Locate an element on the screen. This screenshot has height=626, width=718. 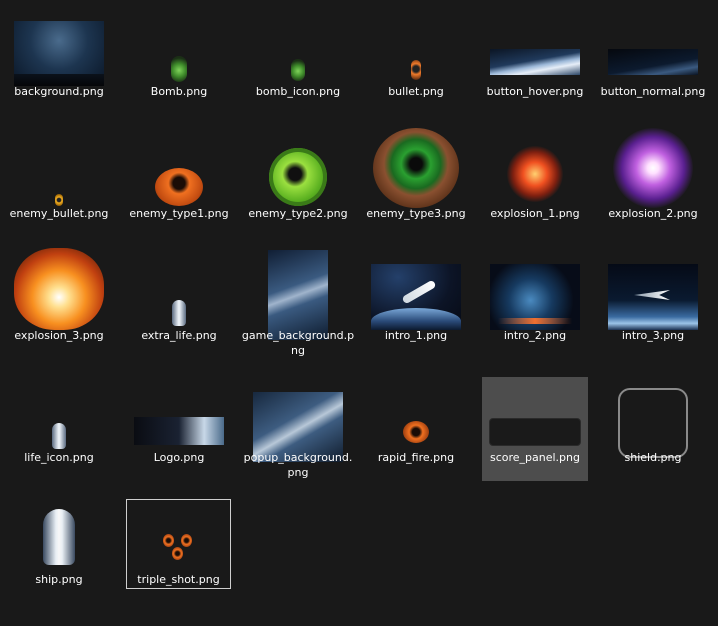
file-name: game_background.png is located at coordinates (298, 343).